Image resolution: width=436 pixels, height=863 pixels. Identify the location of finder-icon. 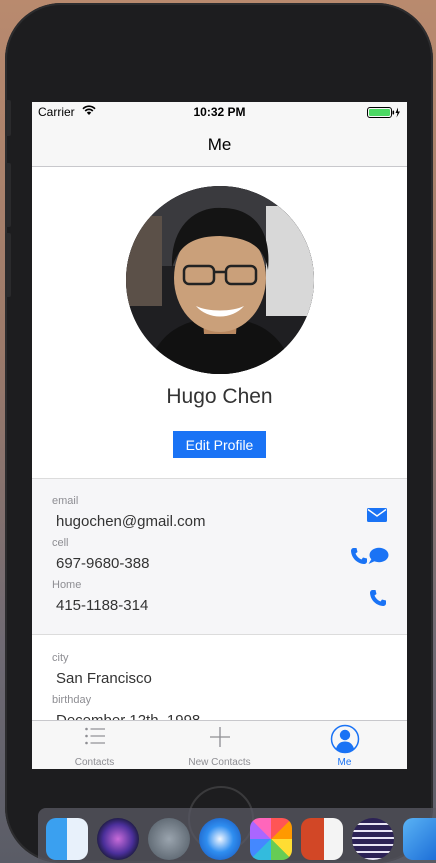
(67, 839).